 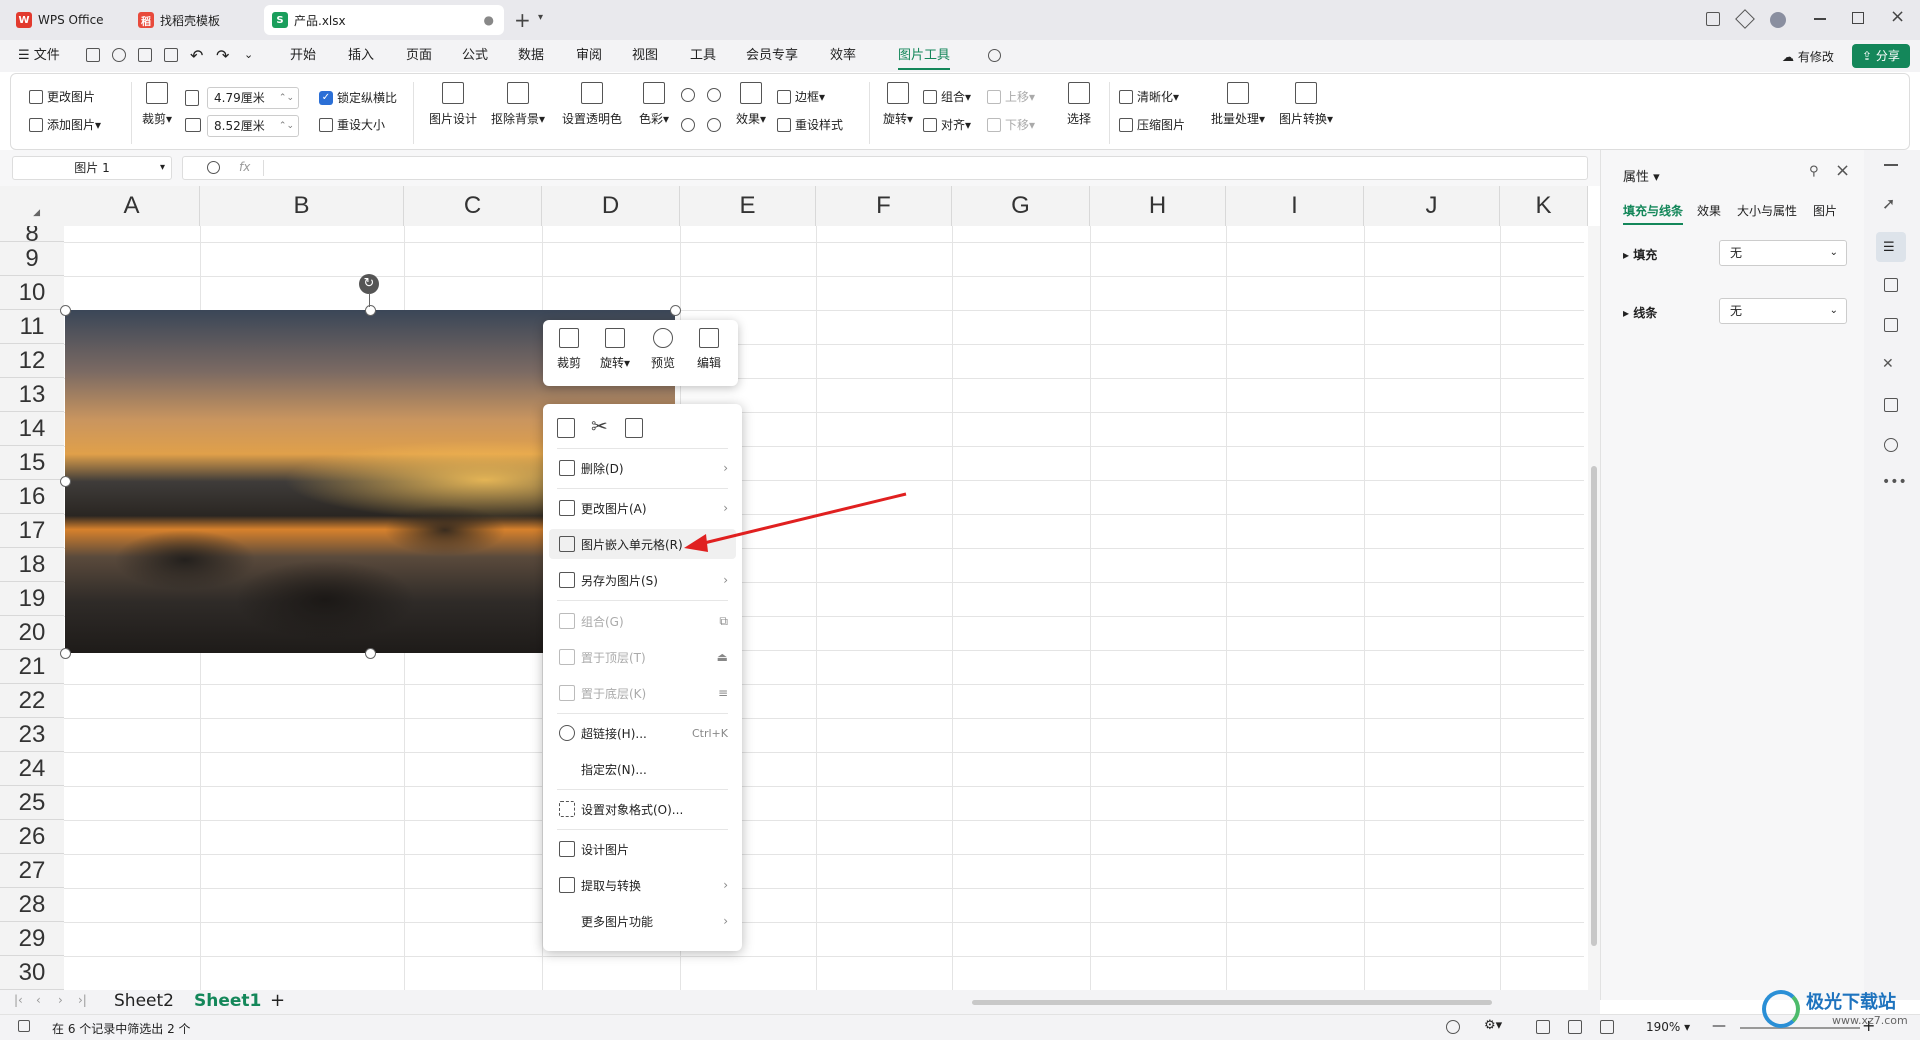 What do you see at coordinates (1891, 445) in the screenshot?
I see `help-icon` at bounding box center [1891, 445].